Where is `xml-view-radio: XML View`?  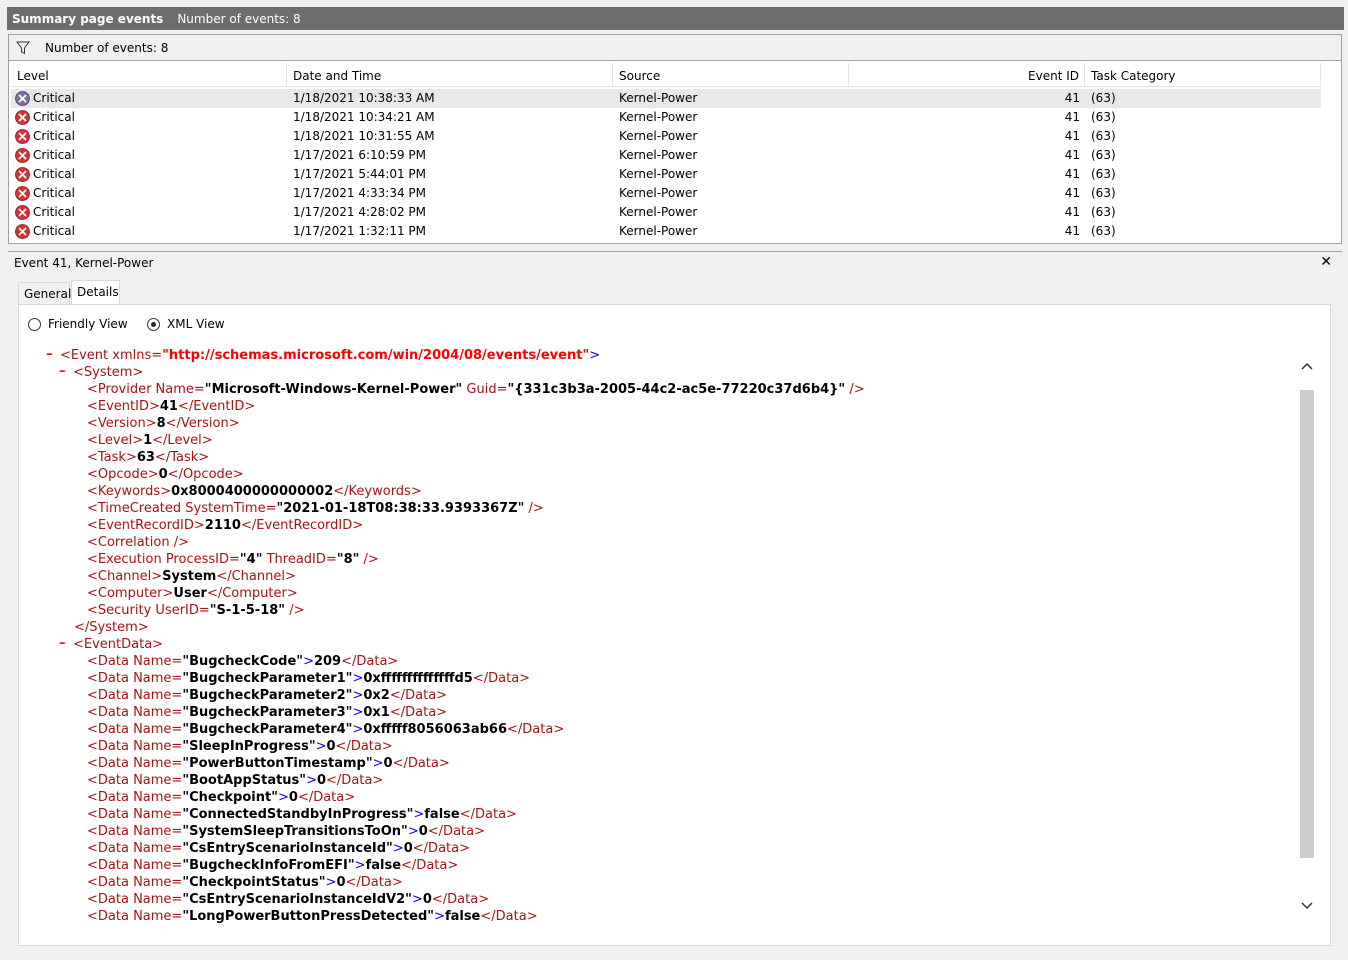
xml-view-radio: XML View is located at coordinates (186, 324).